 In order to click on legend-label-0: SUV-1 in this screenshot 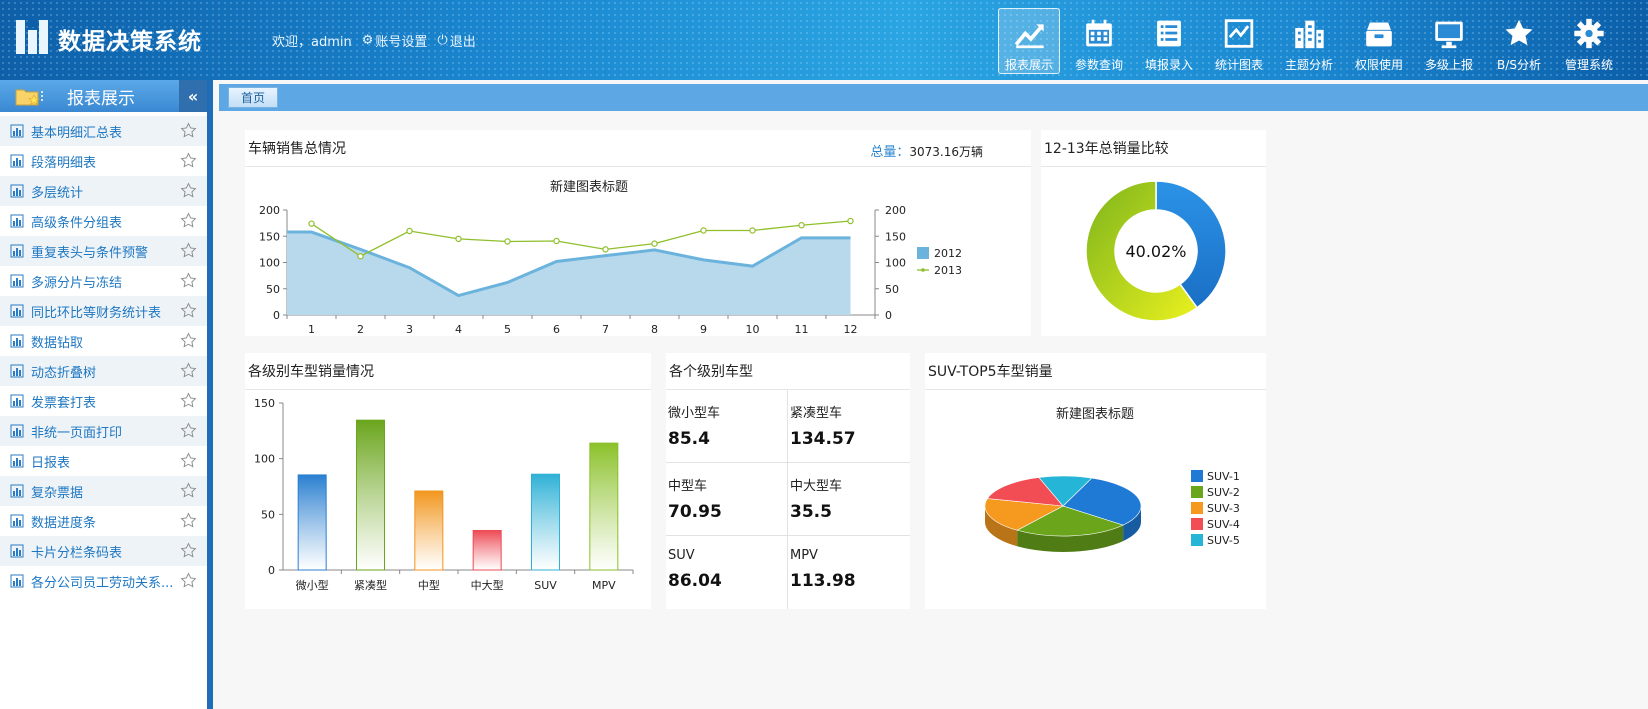, I will do `click(1223, 476)`.